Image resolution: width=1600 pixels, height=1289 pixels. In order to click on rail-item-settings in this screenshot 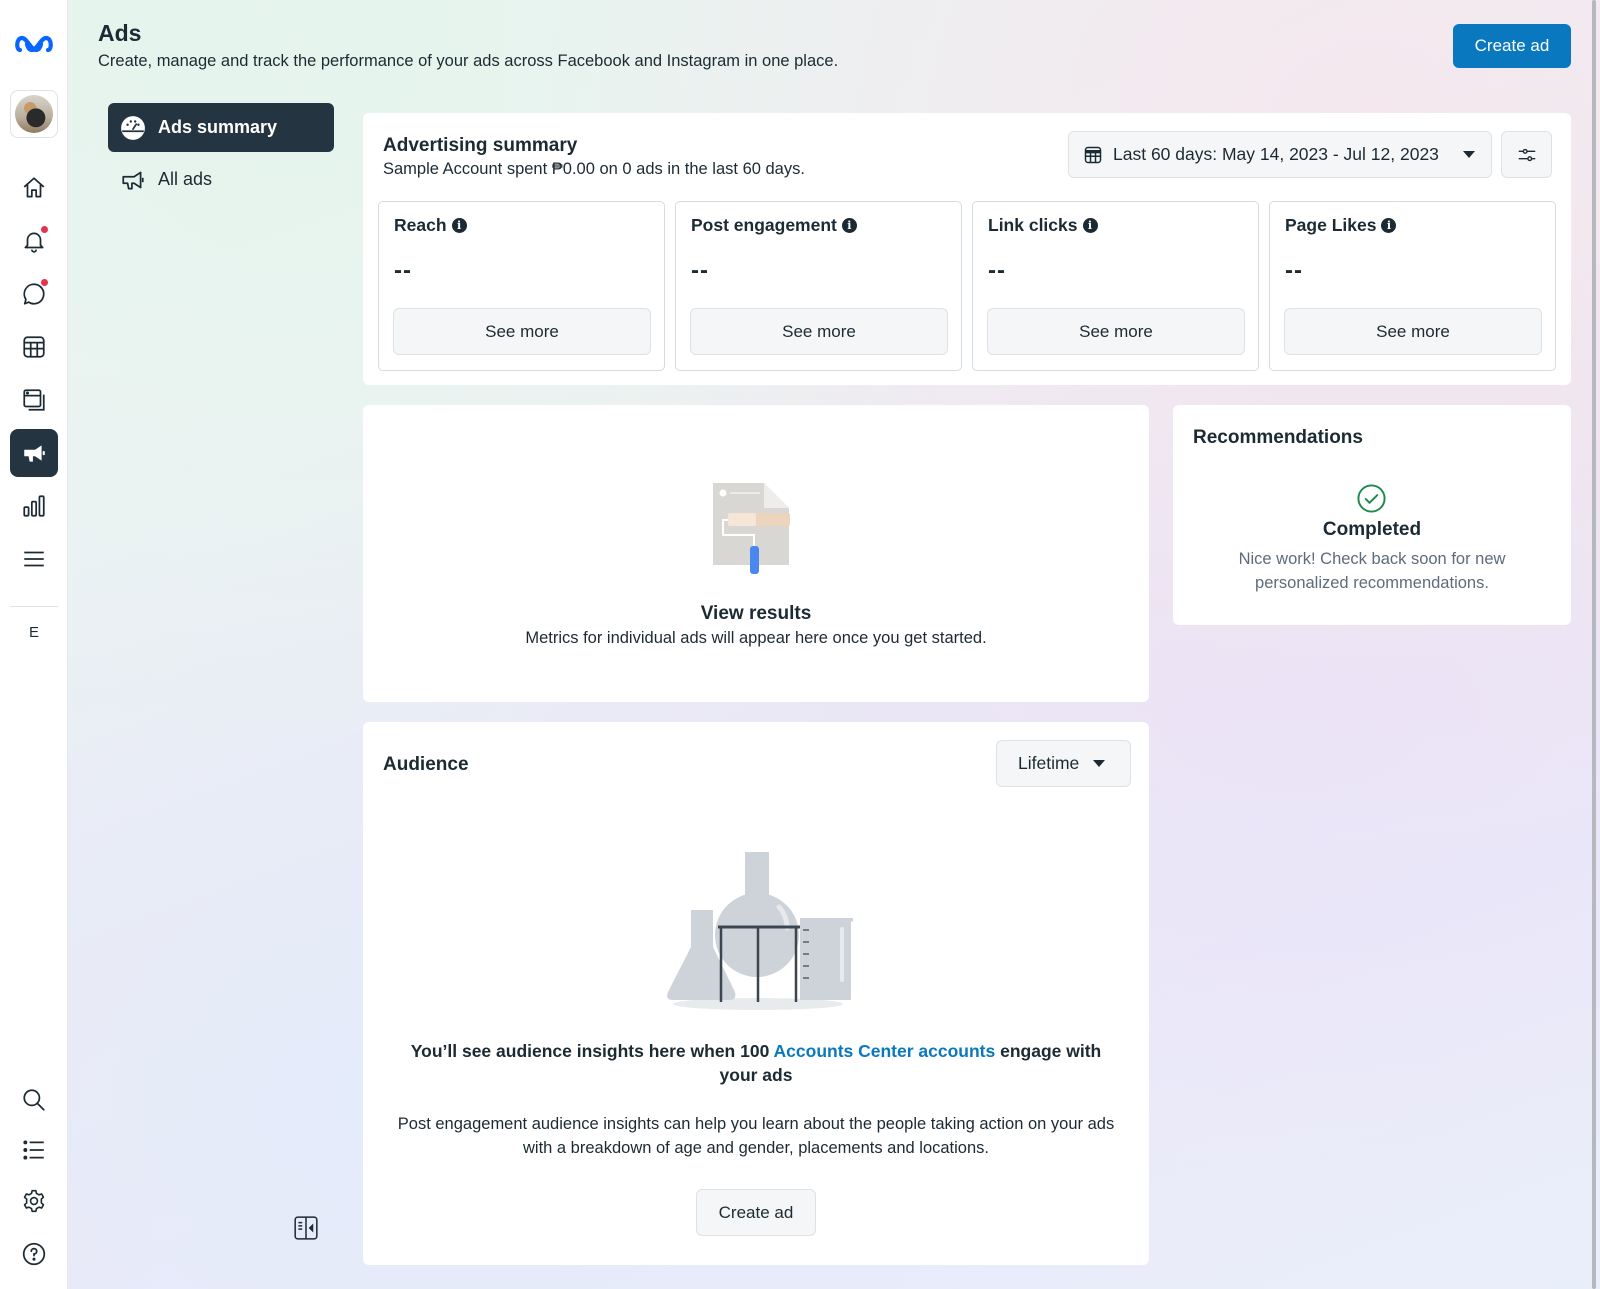, I will do `click(34, 1201)`.